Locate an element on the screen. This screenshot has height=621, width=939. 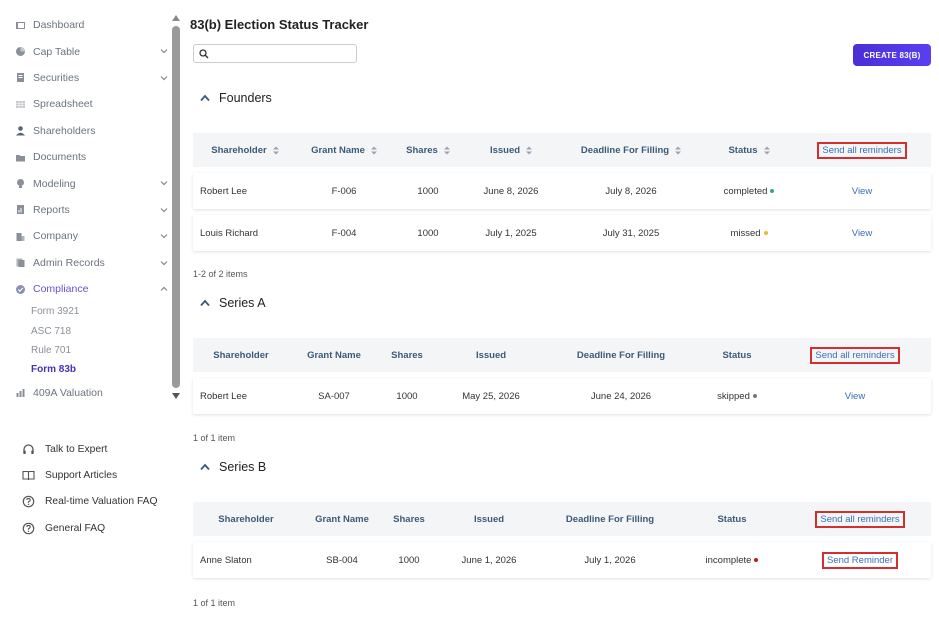
sidebar-scrollbar is located at coordinates (176, 208).